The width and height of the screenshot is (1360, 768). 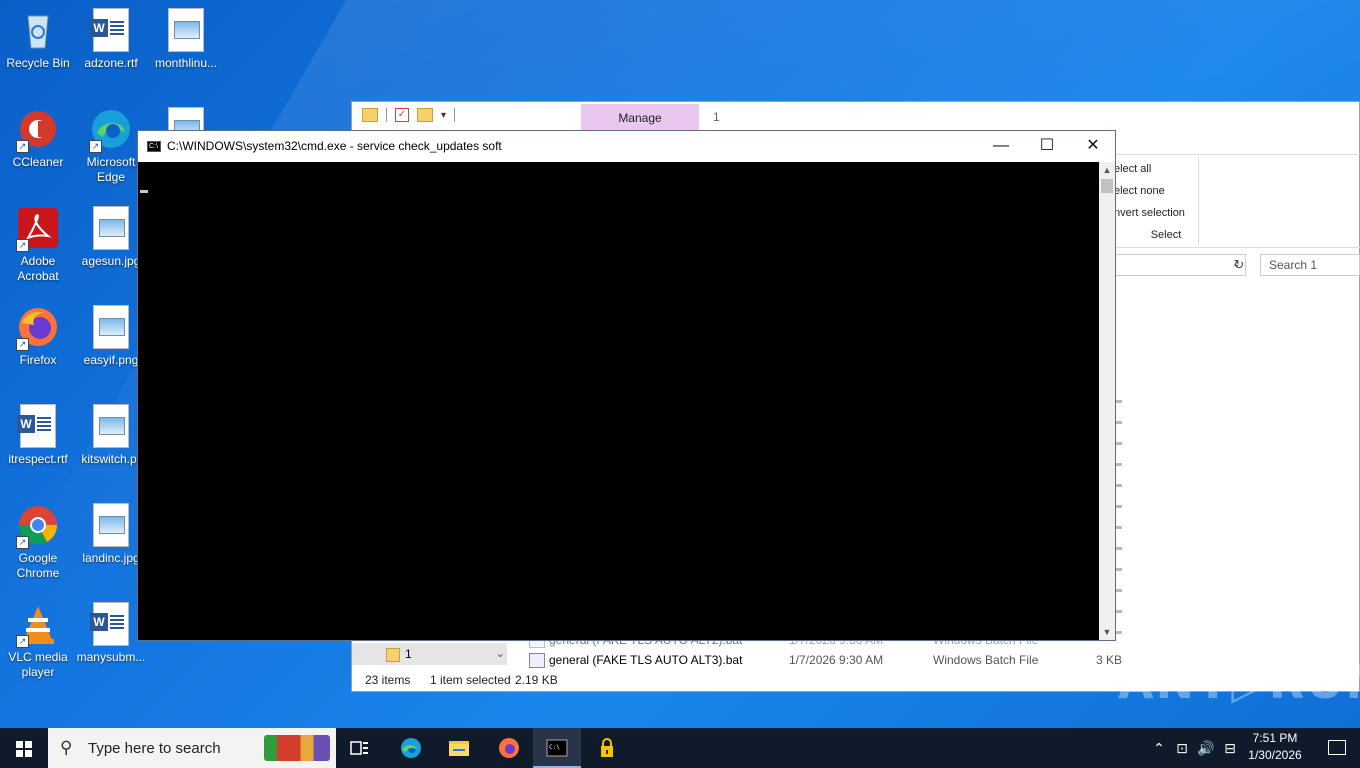 What do you see at coordinates (38, 664) in the screenshot?
I see `desktop-icon-label: VLC media player` at bounding box center [38, 664].